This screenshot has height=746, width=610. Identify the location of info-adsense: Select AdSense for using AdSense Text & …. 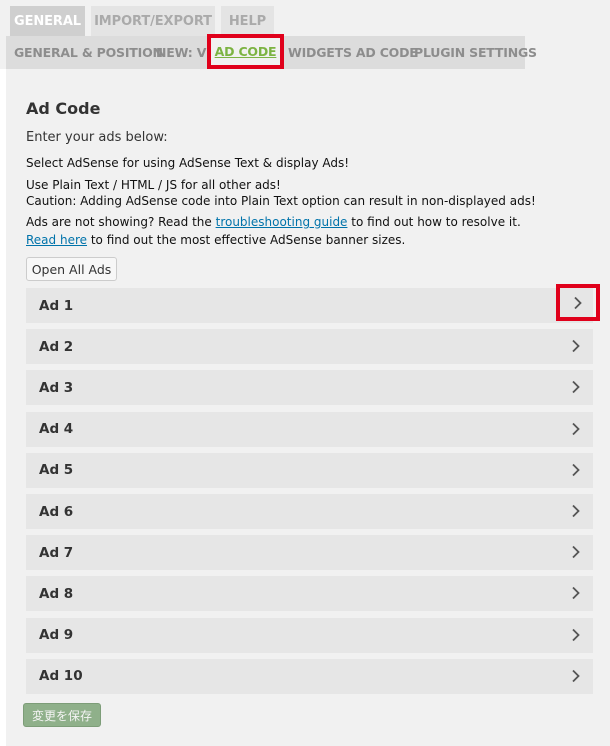
(188, 163).